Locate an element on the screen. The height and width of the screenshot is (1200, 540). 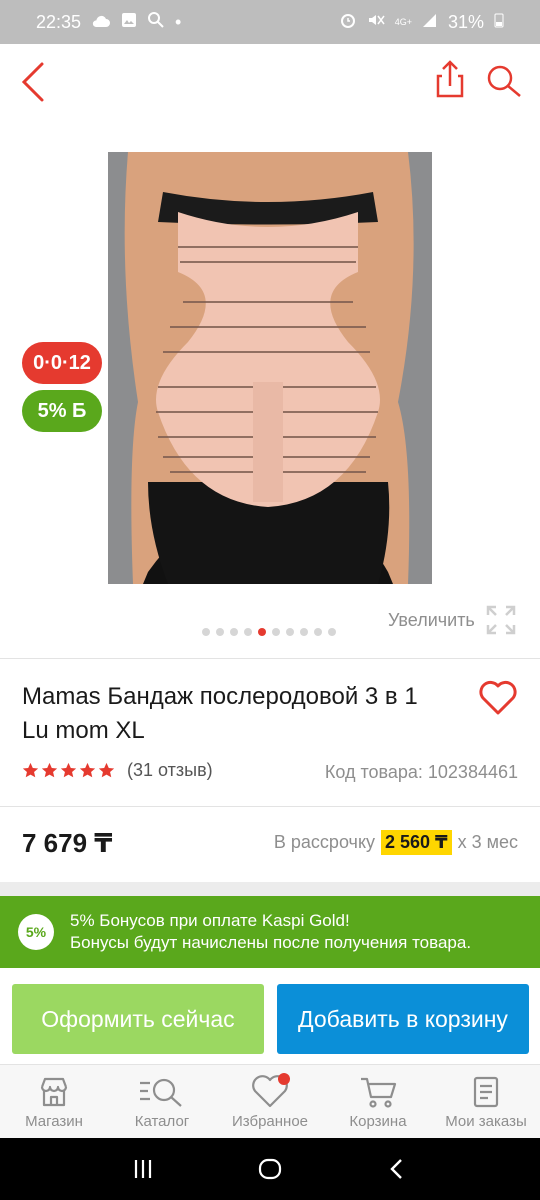
nav-item-cart: Корзина is located at coordinates (378, 1101).